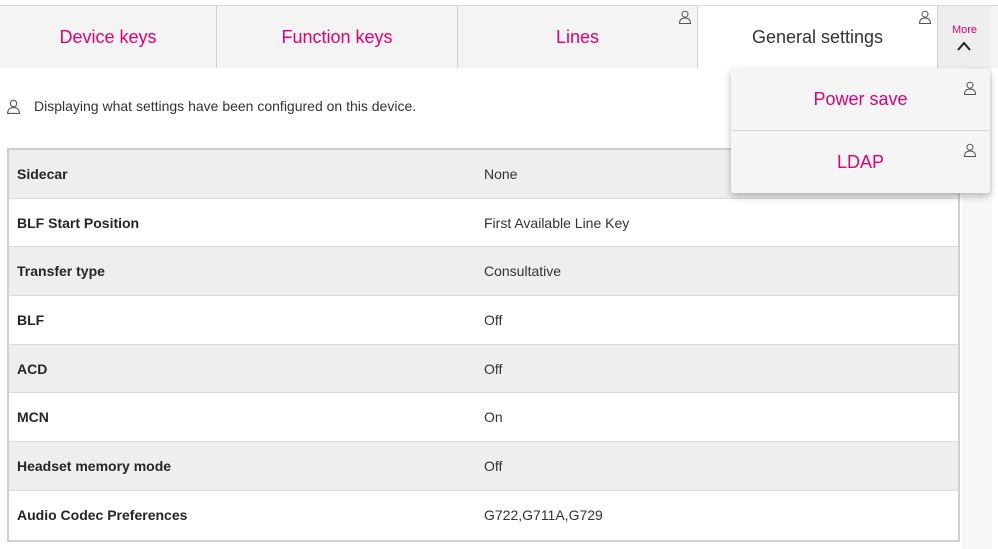 Image resolution: width=998 pixels, height=549 pixels. What do you see at coordinates (964, 30) in the screenshot?
I see `more-label: More` at bounding box center [964, 30].